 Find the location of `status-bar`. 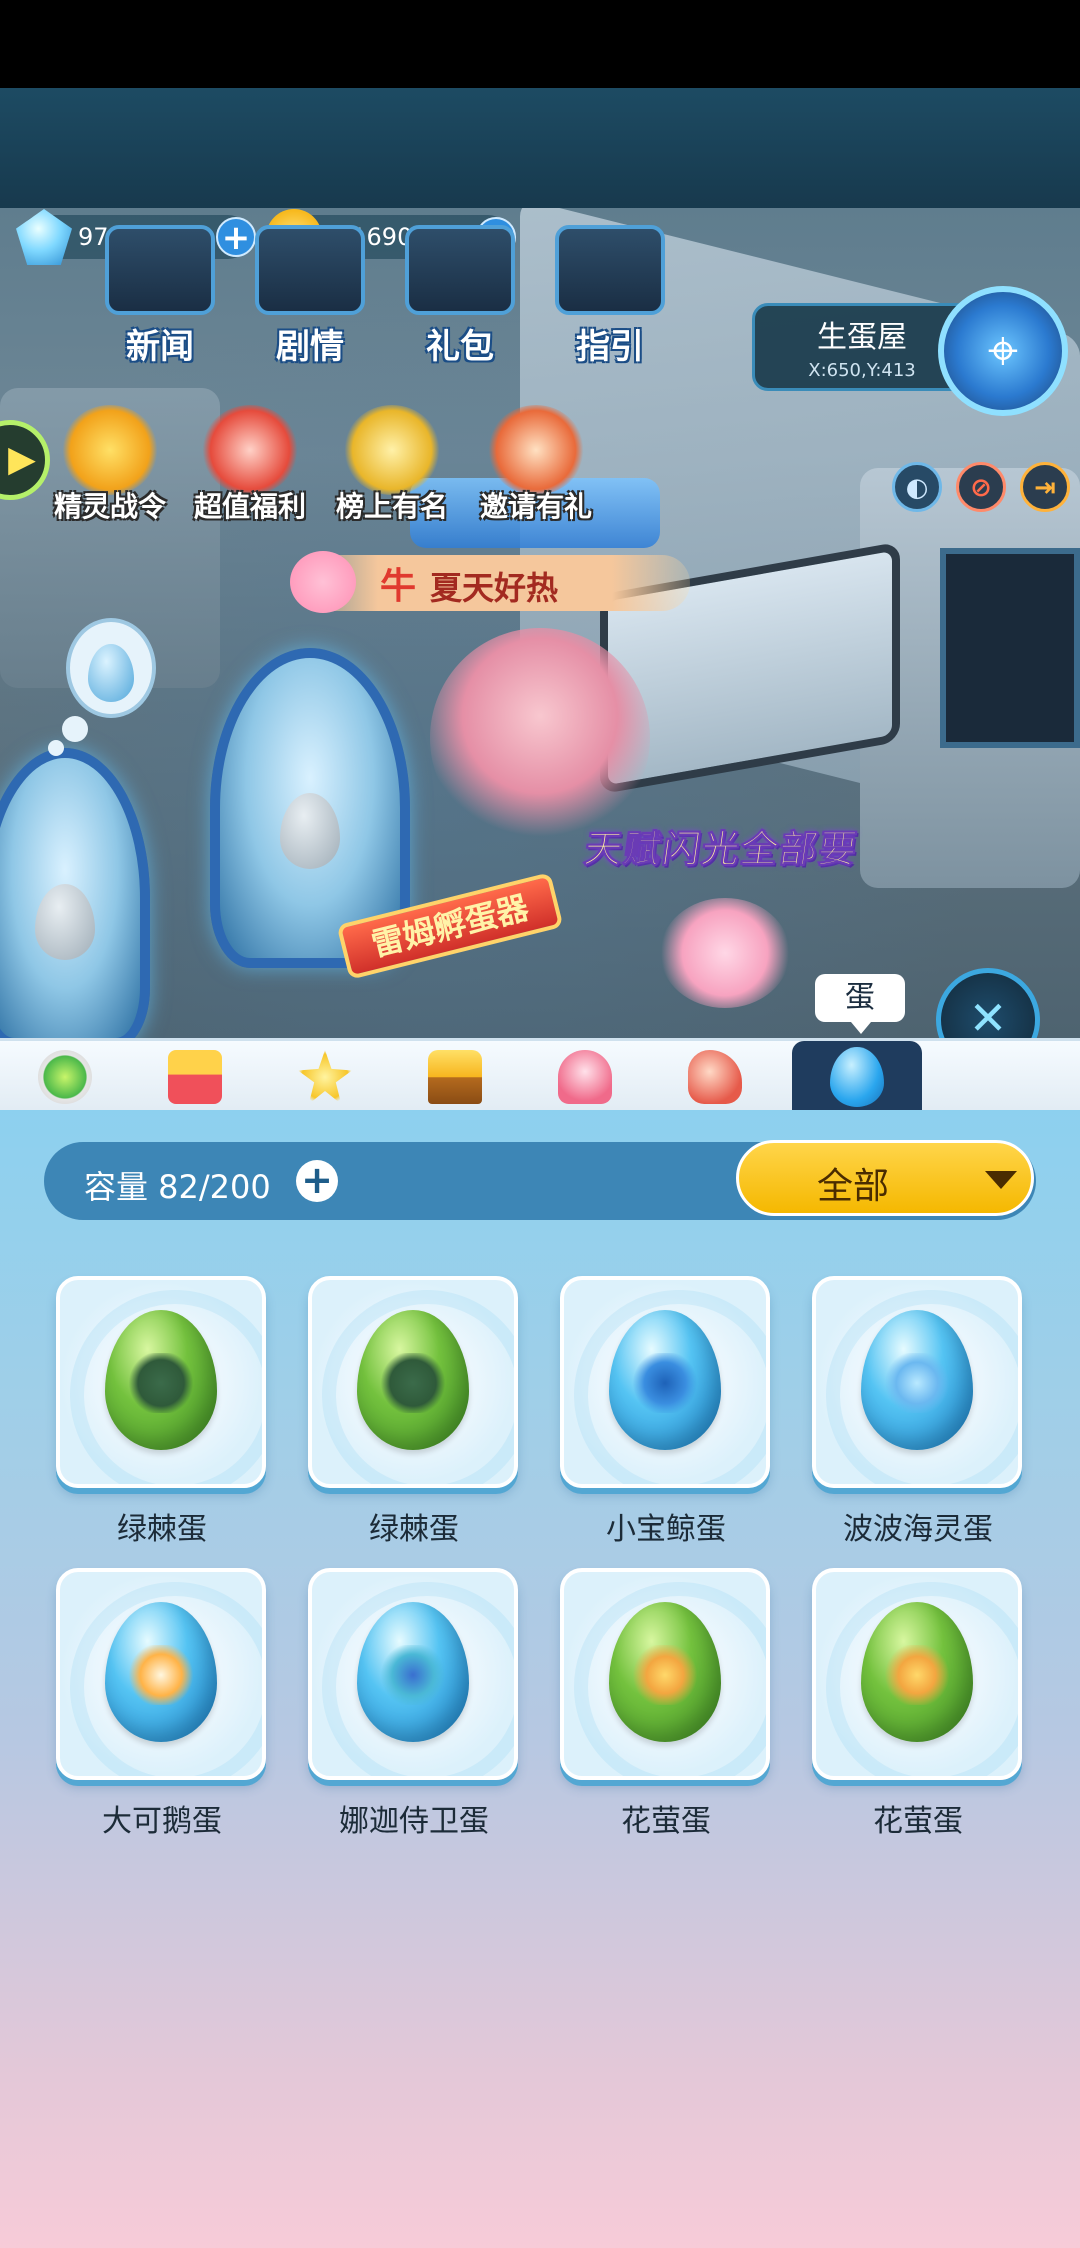

status-bar is located at coordinates (540, 44).